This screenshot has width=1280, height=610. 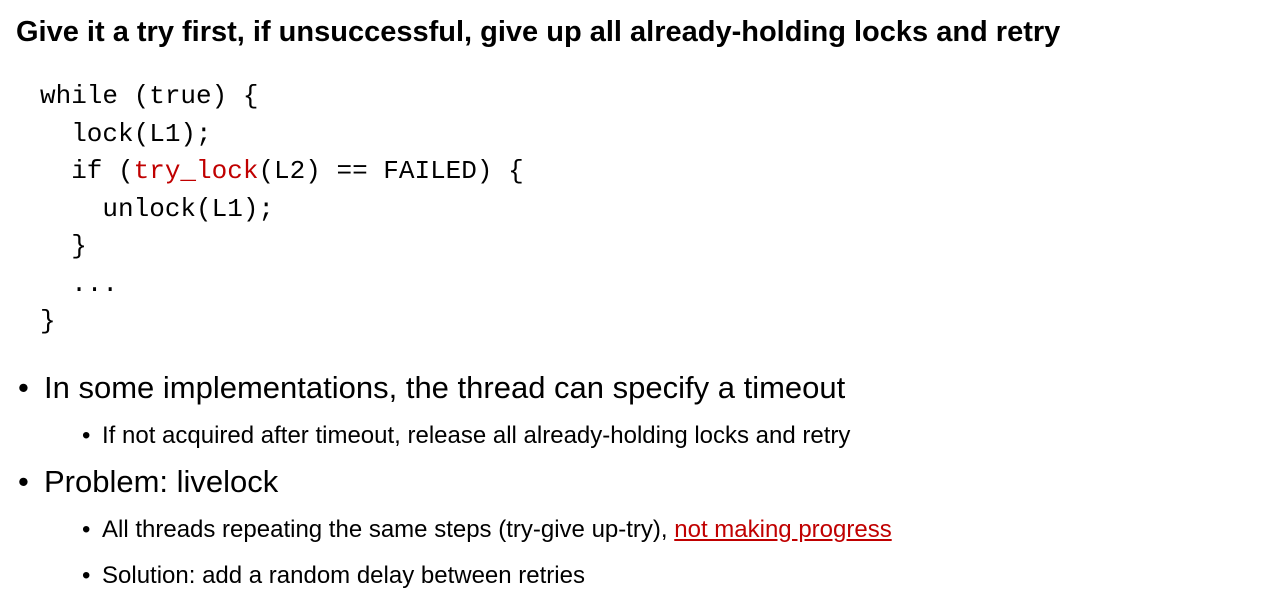 I want to click on bullet-text: Problem: livelock, so click(x=161, y=481).